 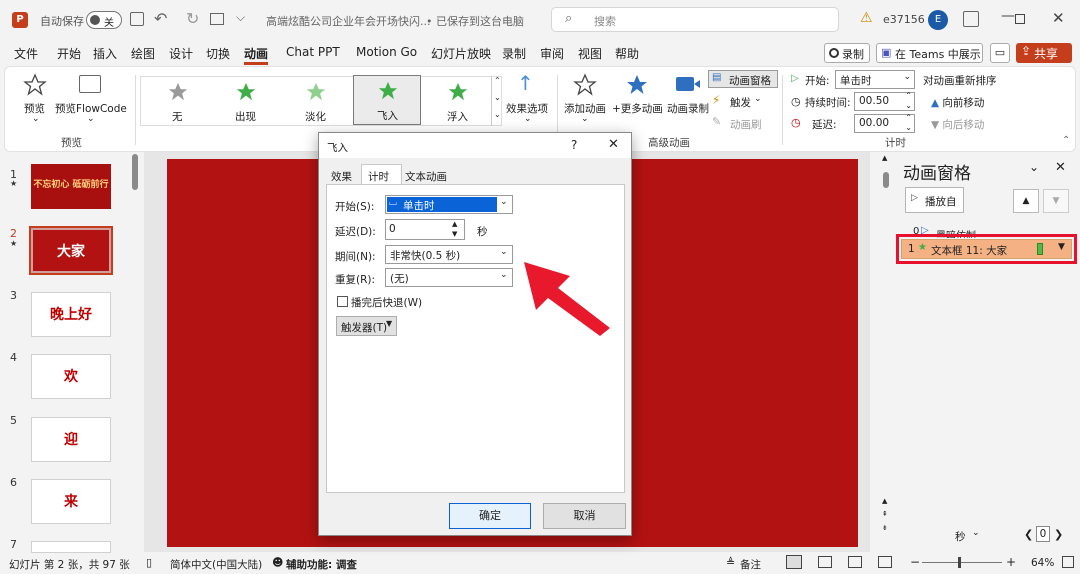 I want to click on zoom-out-icon: −, so click(x=915, y=562).